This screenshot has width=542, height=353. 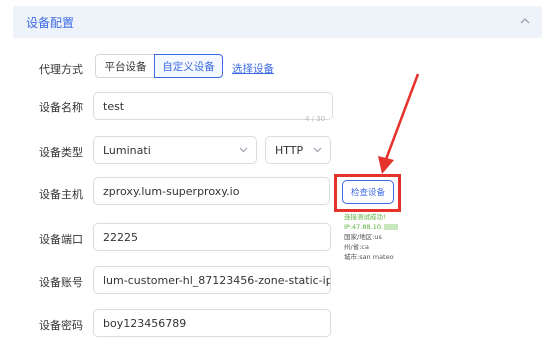 What do you see at coordinates (315, 119) in the screenshot?
I see `char-count: 4 / 30` at bounding box center [315, 119].